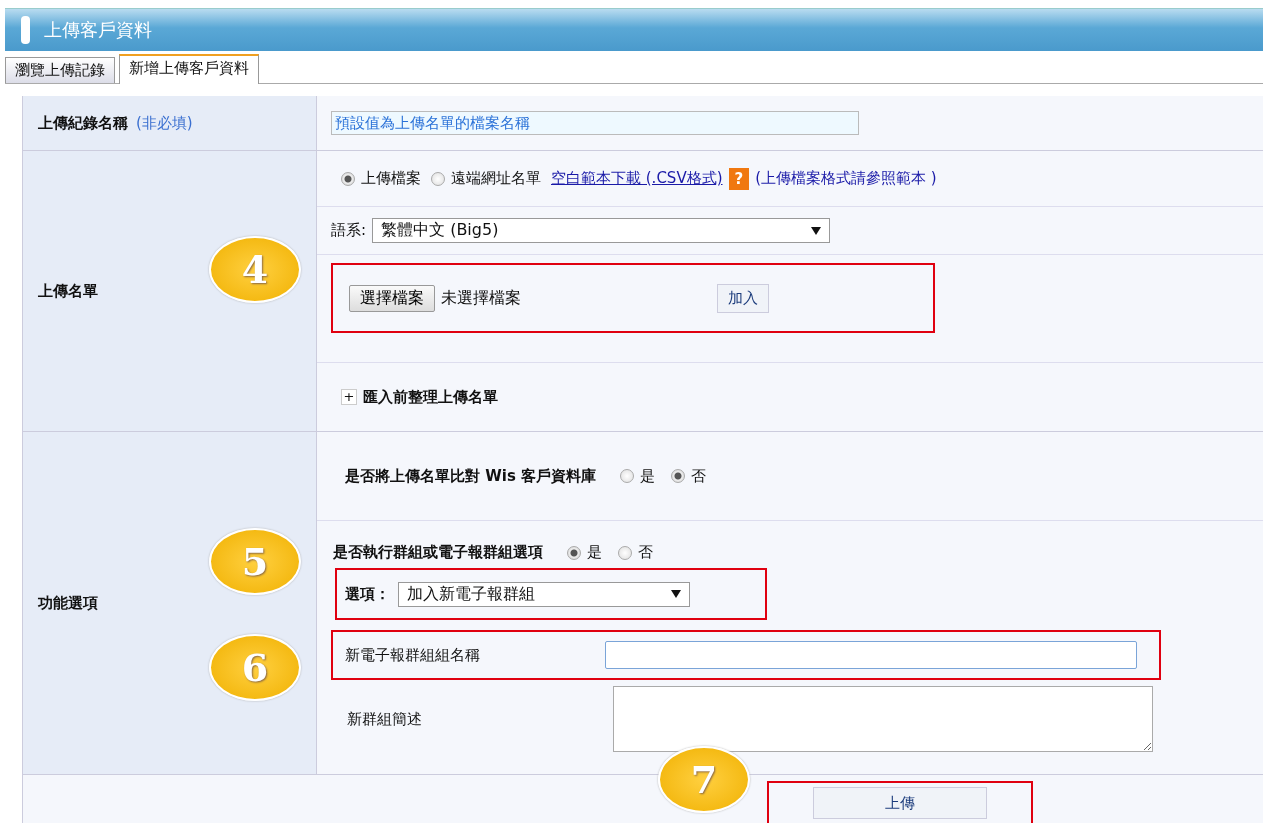 This screenshot has width=1263, height=823. I want to click on expander-label: 匯入前整理上傳名單, so click(430, 397).